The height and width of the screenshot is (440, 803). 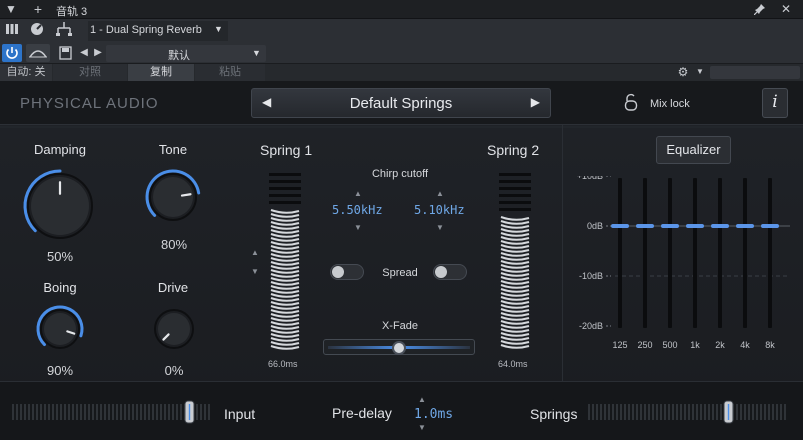 I want to click on spring1-down-arrow-icon: ▼, so click(x=255, y=271).